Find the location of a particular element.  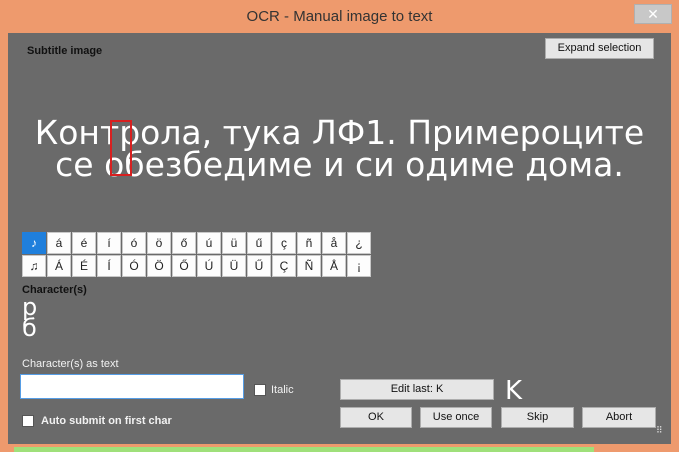

subtitle-line-2: се обезбедиме и си одиме дома. is located at coordinates (339, 164).